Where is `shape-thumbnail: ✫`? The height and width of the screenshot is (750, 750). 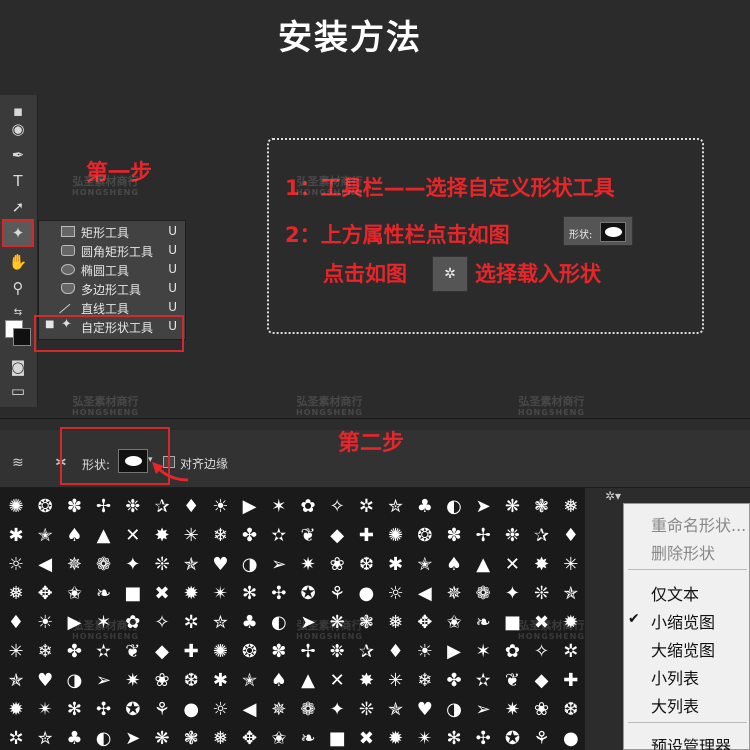 shape-thumbnail: ✫ is located at coordinates (483, 680).